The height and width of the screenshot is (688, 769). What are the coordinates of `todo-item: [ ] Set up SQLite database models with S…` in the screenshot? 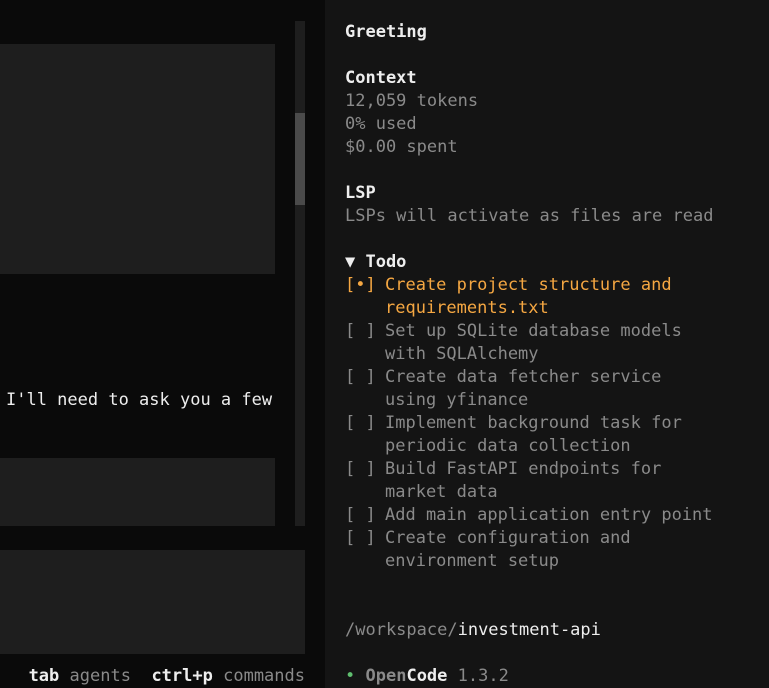 It's located at (530, 343).